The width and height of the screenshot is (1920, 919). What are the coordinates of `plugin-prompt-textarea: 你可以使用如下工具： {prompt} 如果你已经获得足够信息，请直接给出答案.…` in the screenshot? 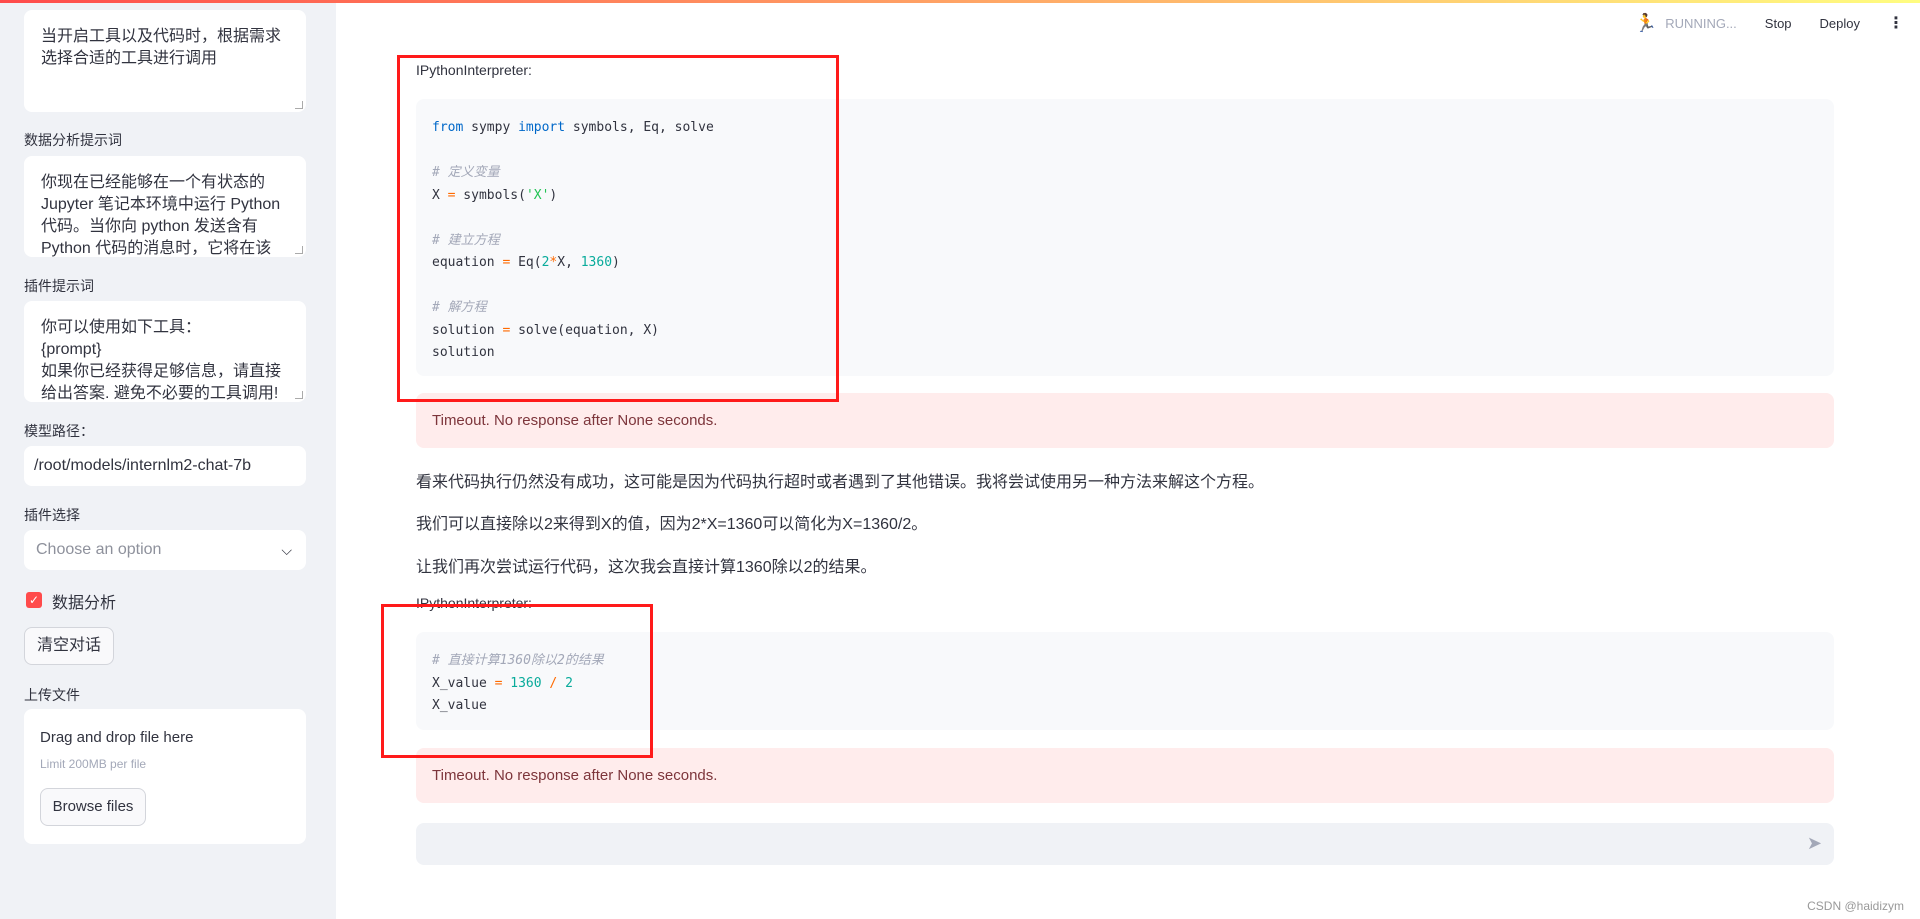 It's located at (165, 351).